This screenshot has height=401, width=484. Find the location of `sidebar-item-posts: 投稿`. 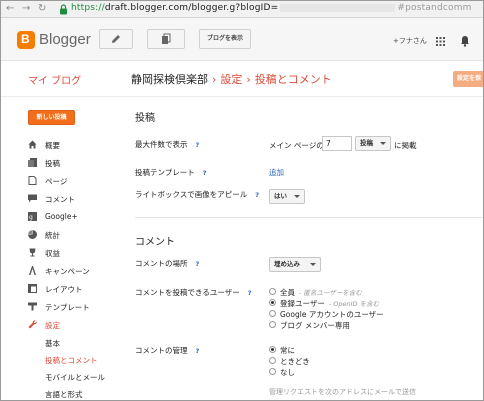

sidebar-item-posts: 投稿 is located at coordinates (74, 164).